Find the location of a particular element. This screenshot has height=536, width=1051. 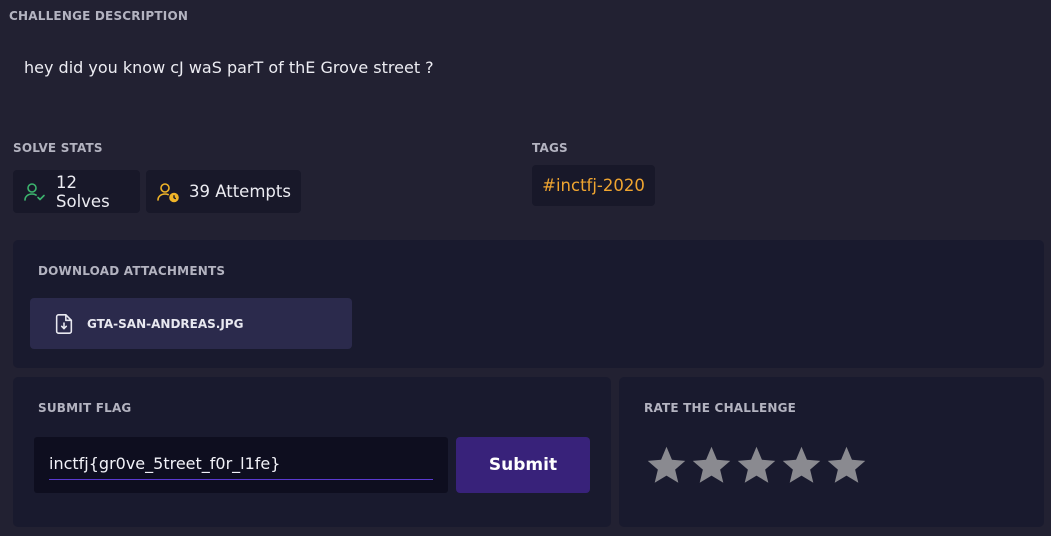

tags-heading: TAGS is located at coordinates (550, 148).